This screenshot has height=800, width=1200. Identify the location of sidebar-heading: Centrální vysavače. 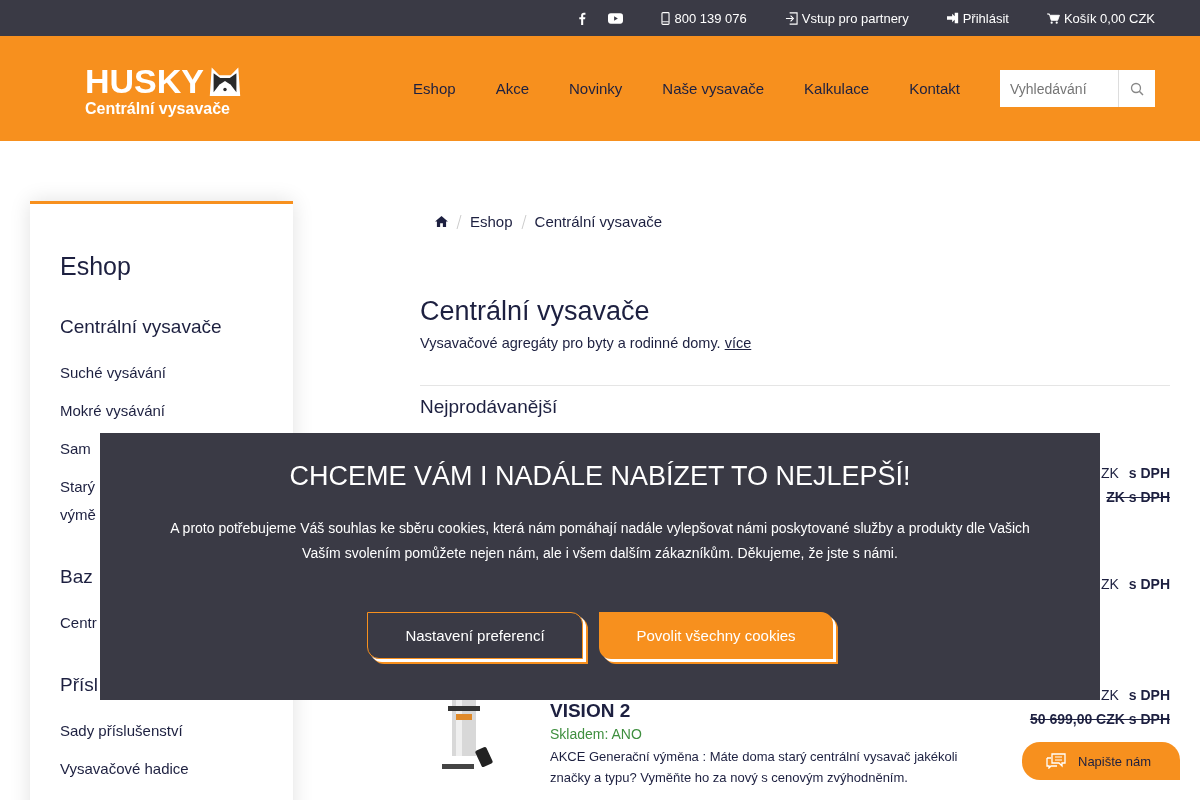
(141, 327).